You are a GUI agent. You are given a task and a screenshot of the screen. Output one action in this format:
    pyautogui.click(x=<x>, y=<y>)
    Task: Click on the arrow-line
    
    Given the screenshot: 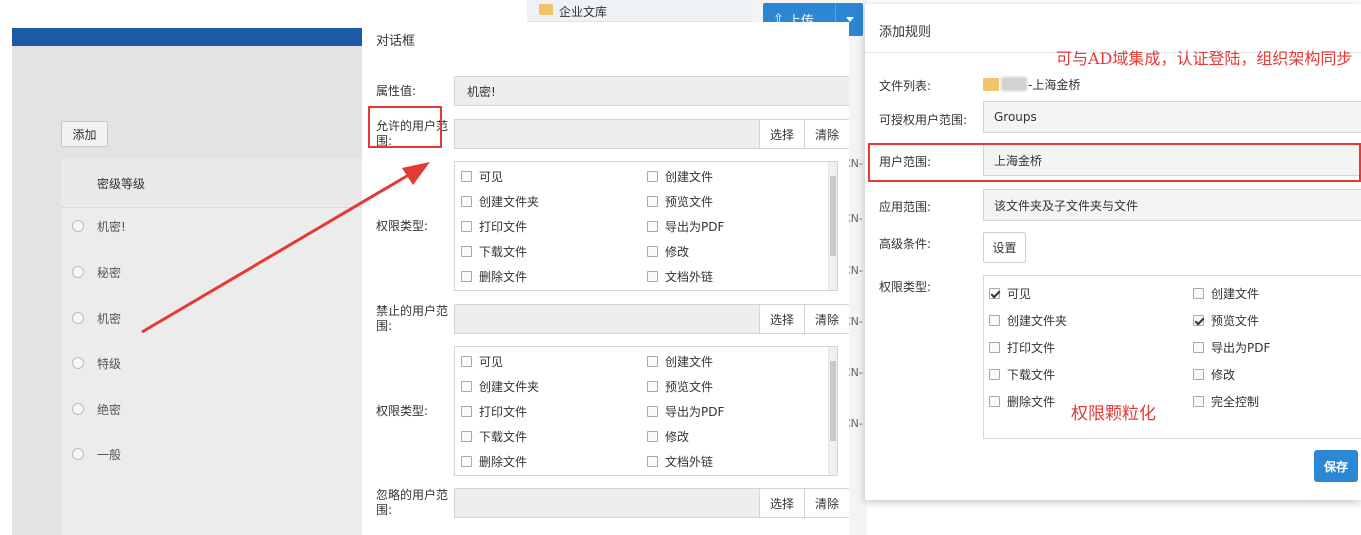 What is the action you would take?
    pyautogui.click(x=277, y=252)
    